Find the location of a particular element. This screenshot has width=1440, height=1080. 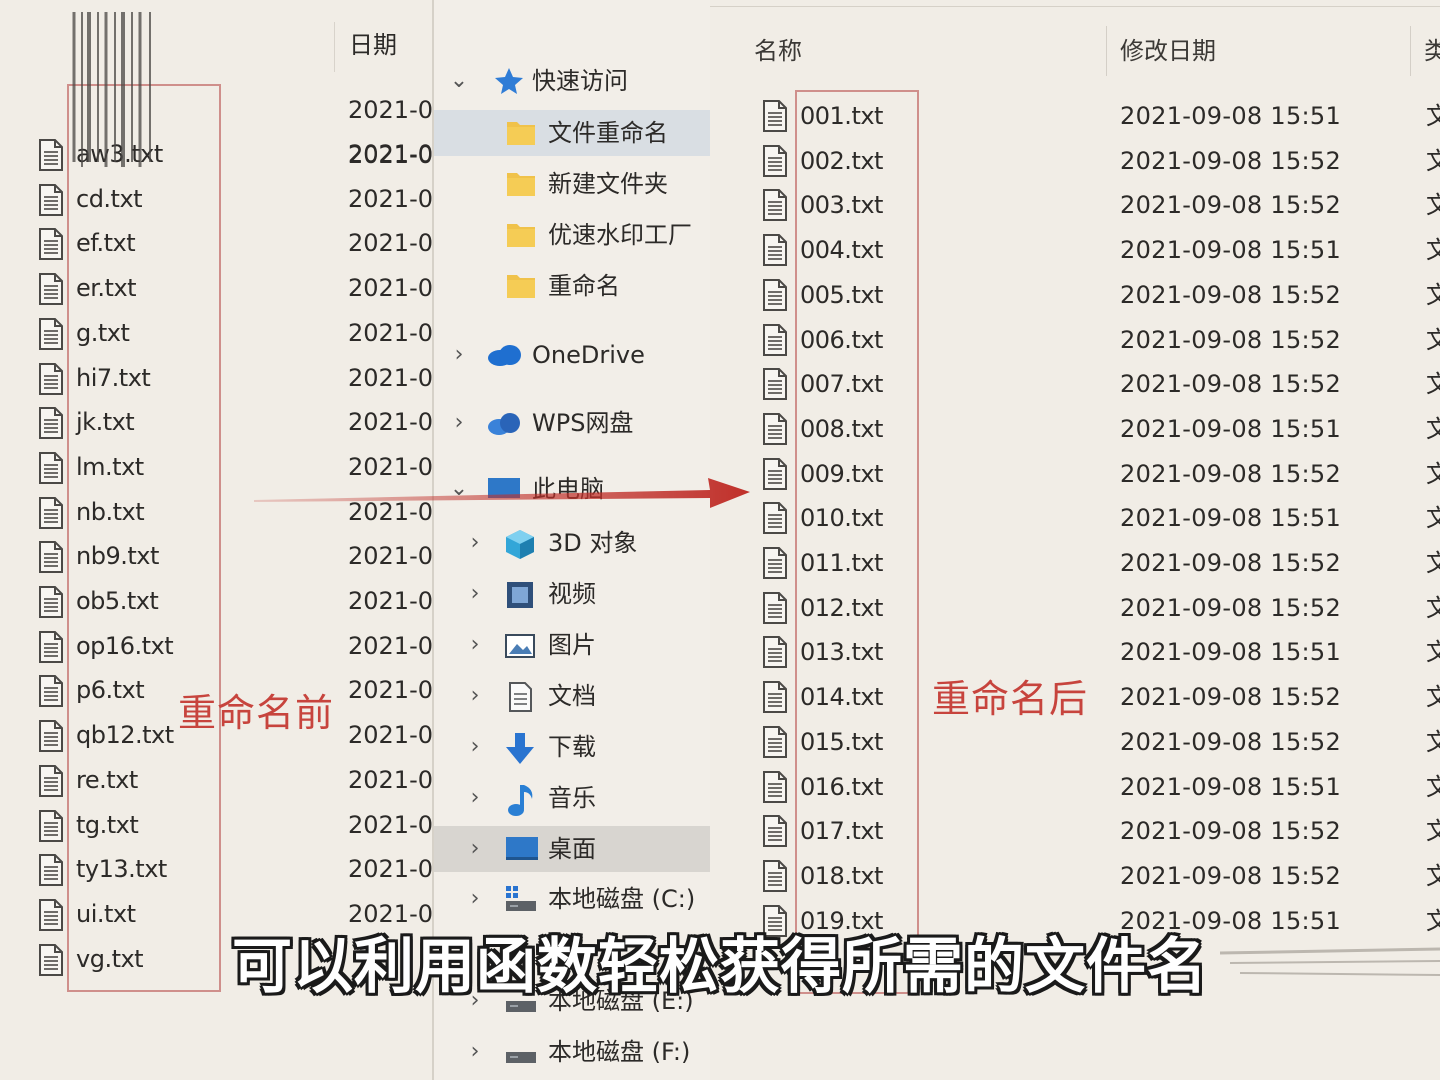

nav-folder-item: 优速水印工厂 is located at coordinates (573, 235).